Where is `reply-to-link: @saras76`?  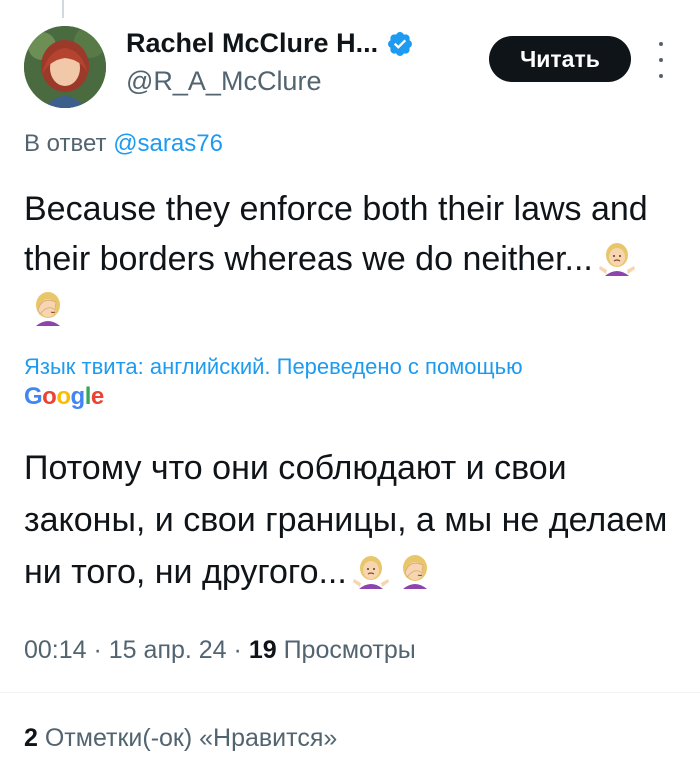
reply-to-link: @saras76 is located at coordinates (168, 143).